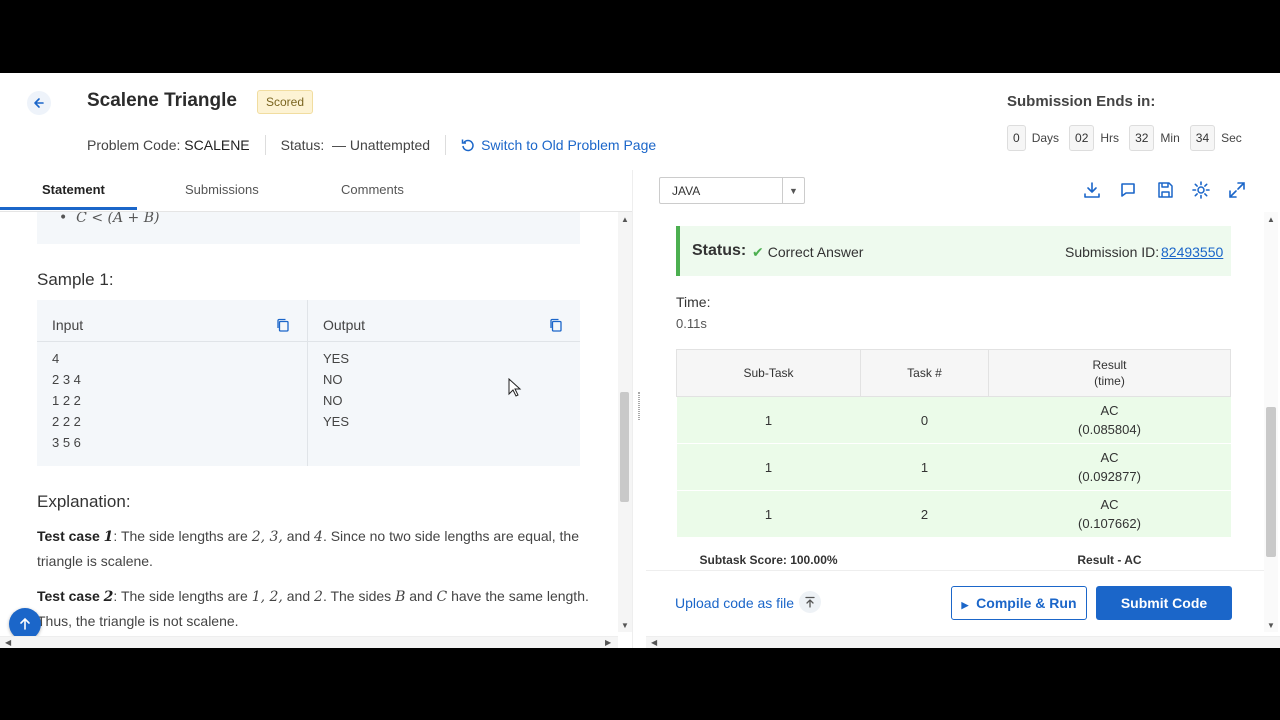 This screenshot has height=720, width=1280. What do you see at coordinates (1164, 603) in the screenshot?
I see `submit-code-button: Submit Code` at bounding box center [1164, 603].